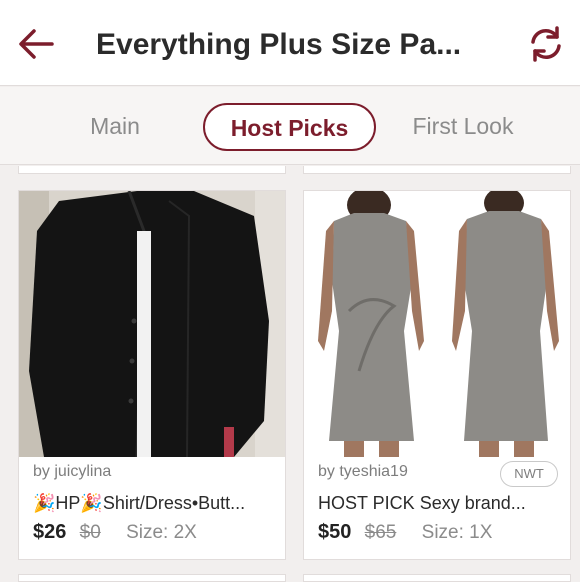 The image size is (580, 582). I want to click on price-row: $26 $0 Size: 2X, so click(115, 532).